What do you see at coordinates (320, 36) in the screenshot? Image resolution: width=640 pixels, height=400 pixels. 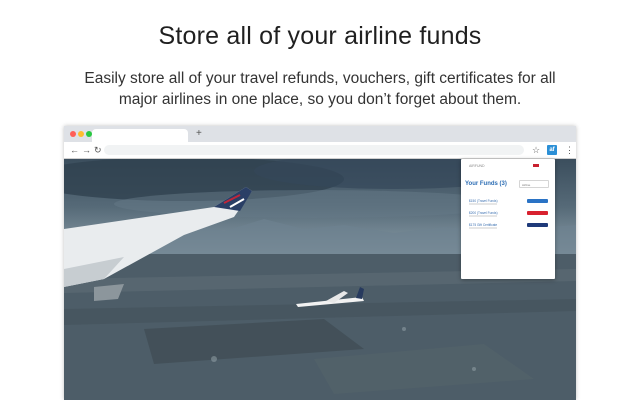 I see `headline: Store all of your airline funds` at bounding box center [320, 36].